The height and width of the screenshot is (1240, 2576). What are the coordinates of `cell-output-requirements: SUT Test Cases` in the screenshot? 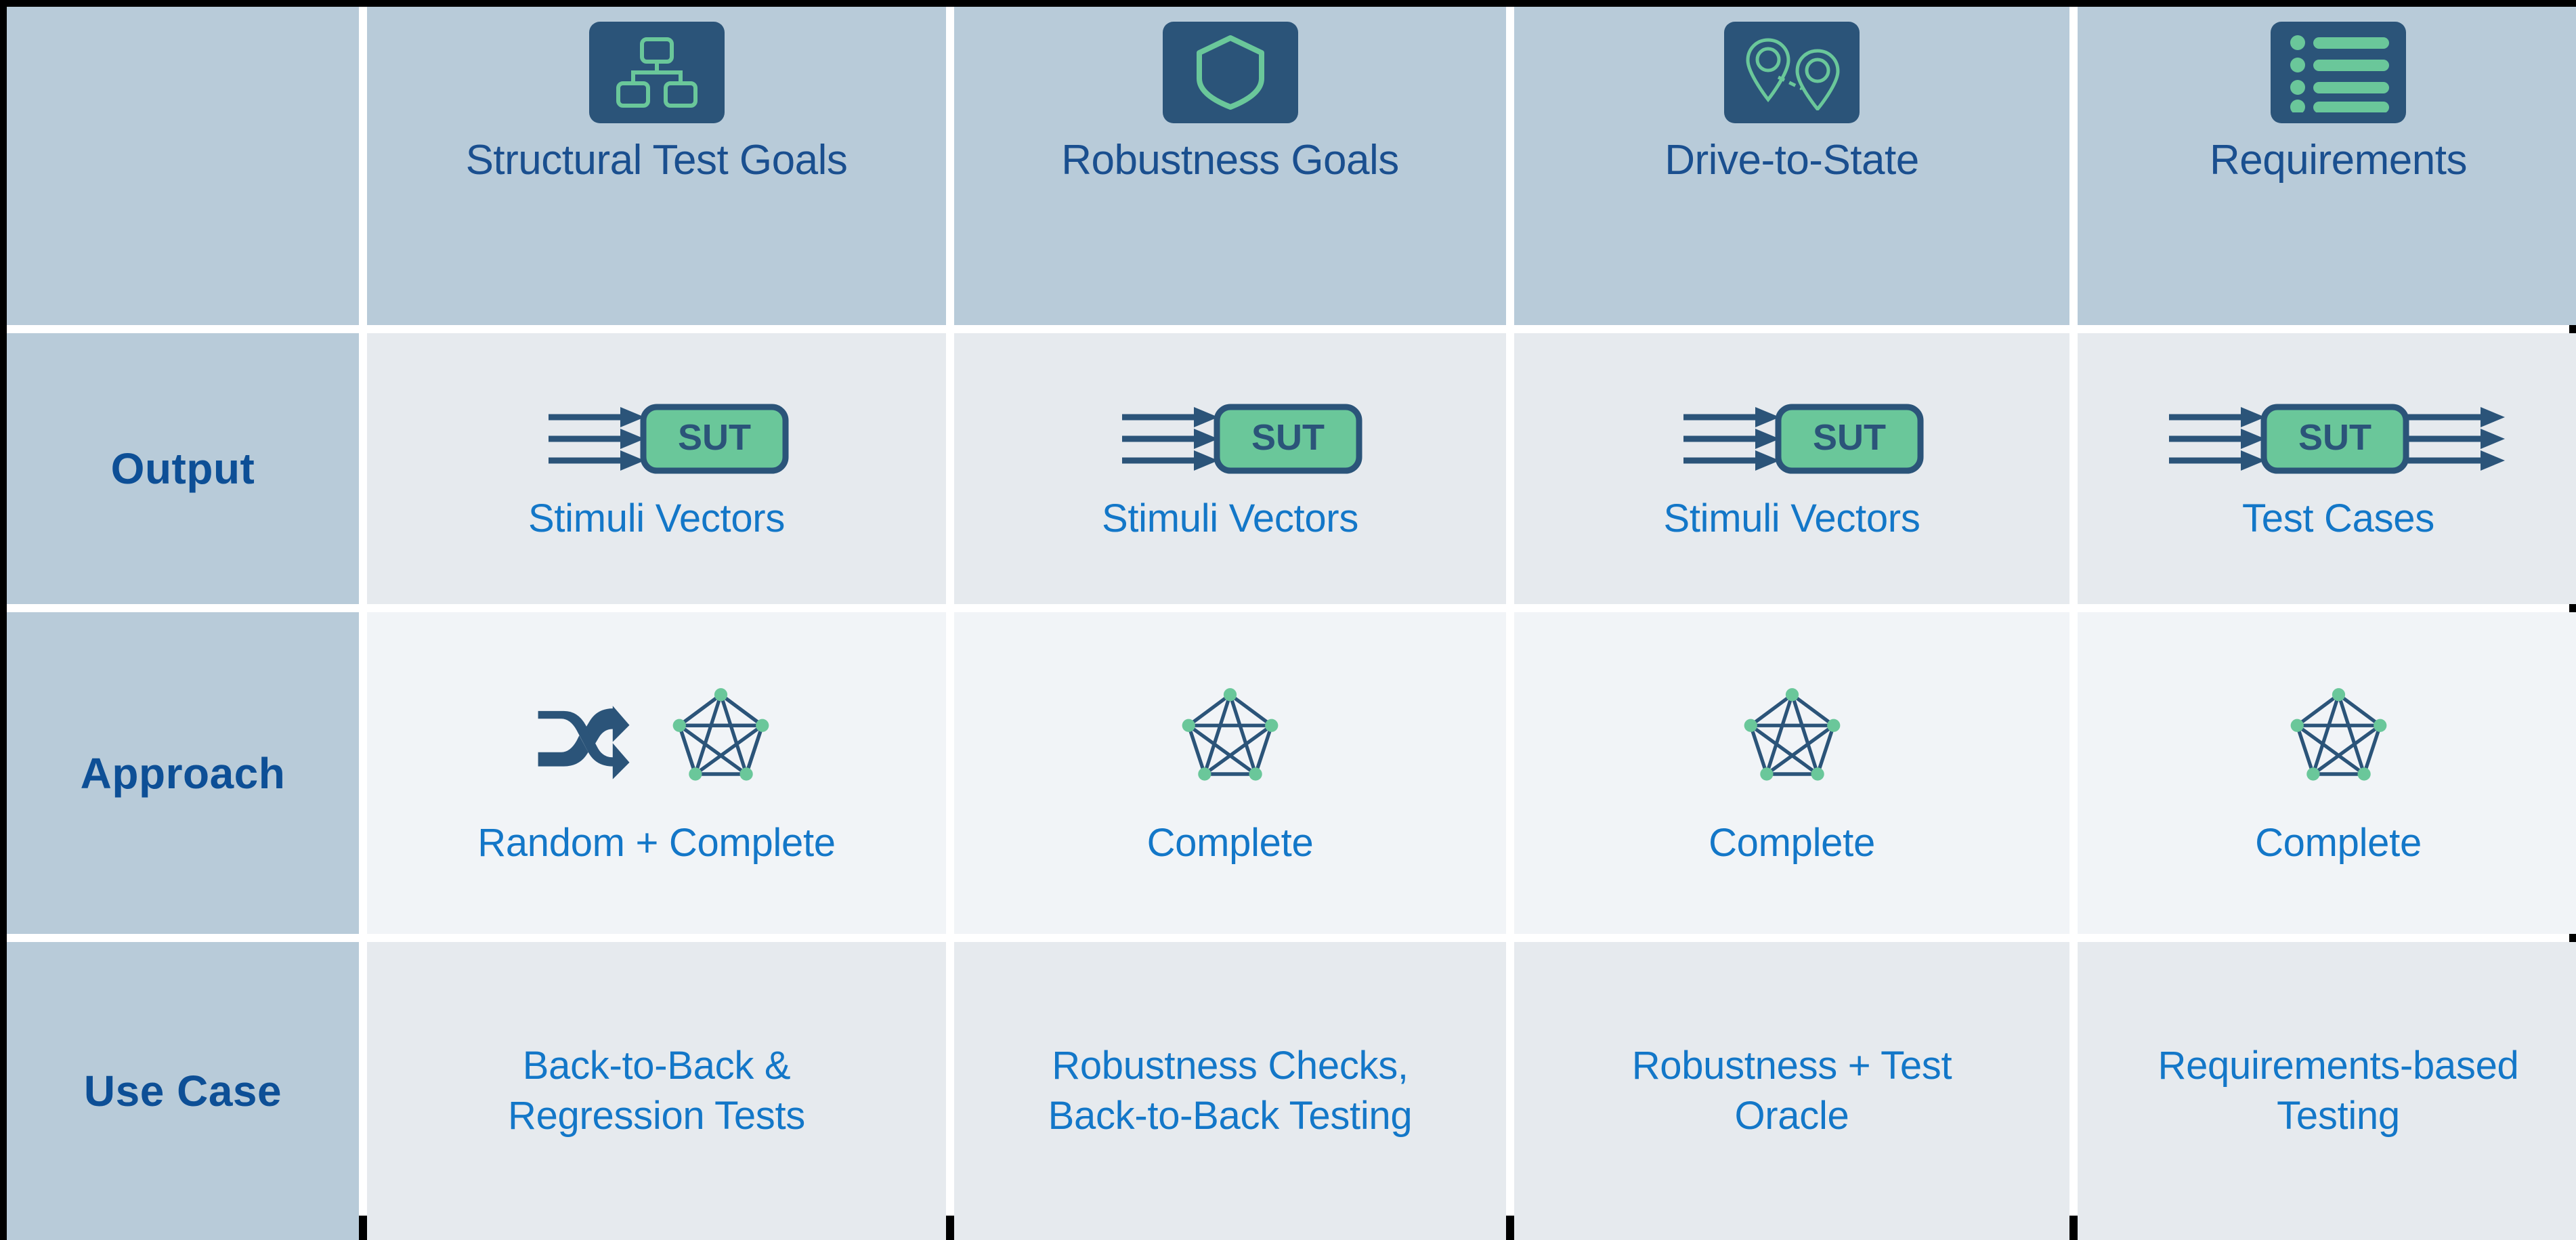 It's located at (2327, 469).